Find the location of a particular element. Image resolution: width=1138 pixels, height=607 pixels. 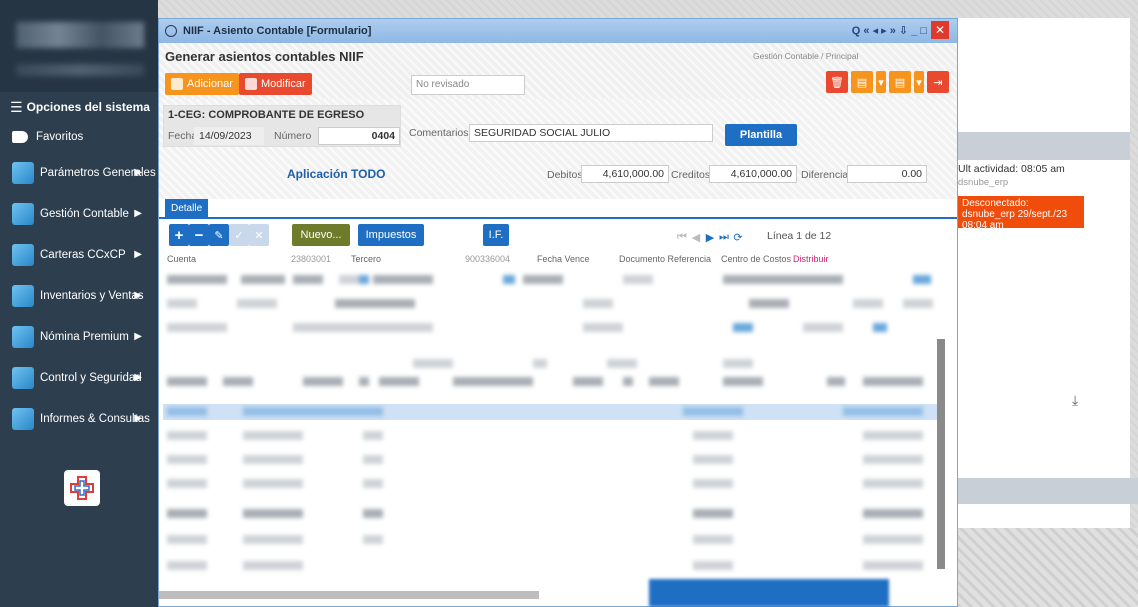

taxes-button: Impuestos is located at coordinates (391, 235).